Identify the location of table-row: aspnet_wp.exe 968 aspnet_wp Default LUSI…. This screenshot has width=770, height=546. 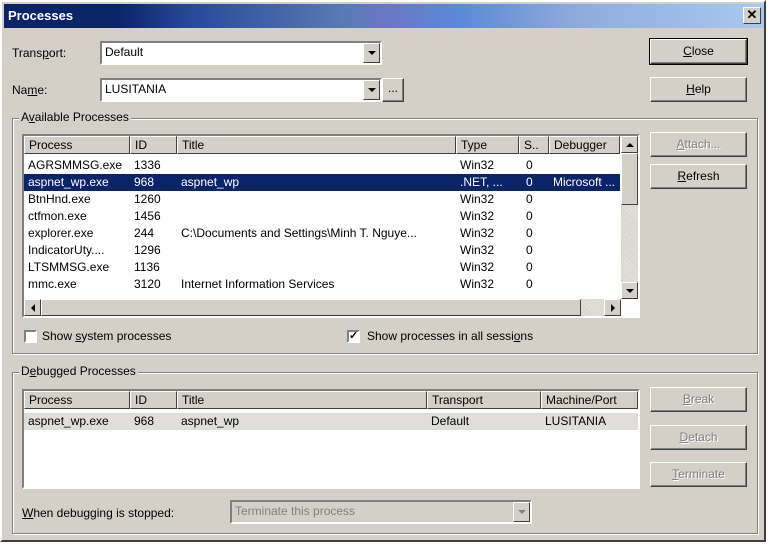
(331, 421).